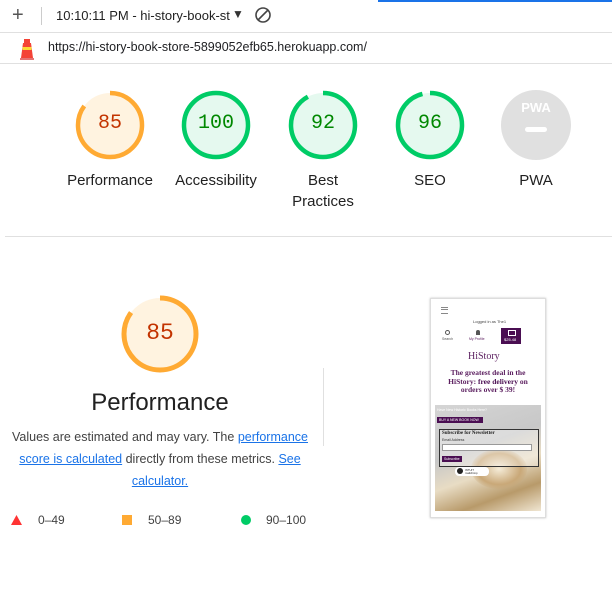 The image size is (612, 596). Describe the element at coordinates (490, 321) in the screenshot. I see `logged-in-text: Logged in as The1` at that location.